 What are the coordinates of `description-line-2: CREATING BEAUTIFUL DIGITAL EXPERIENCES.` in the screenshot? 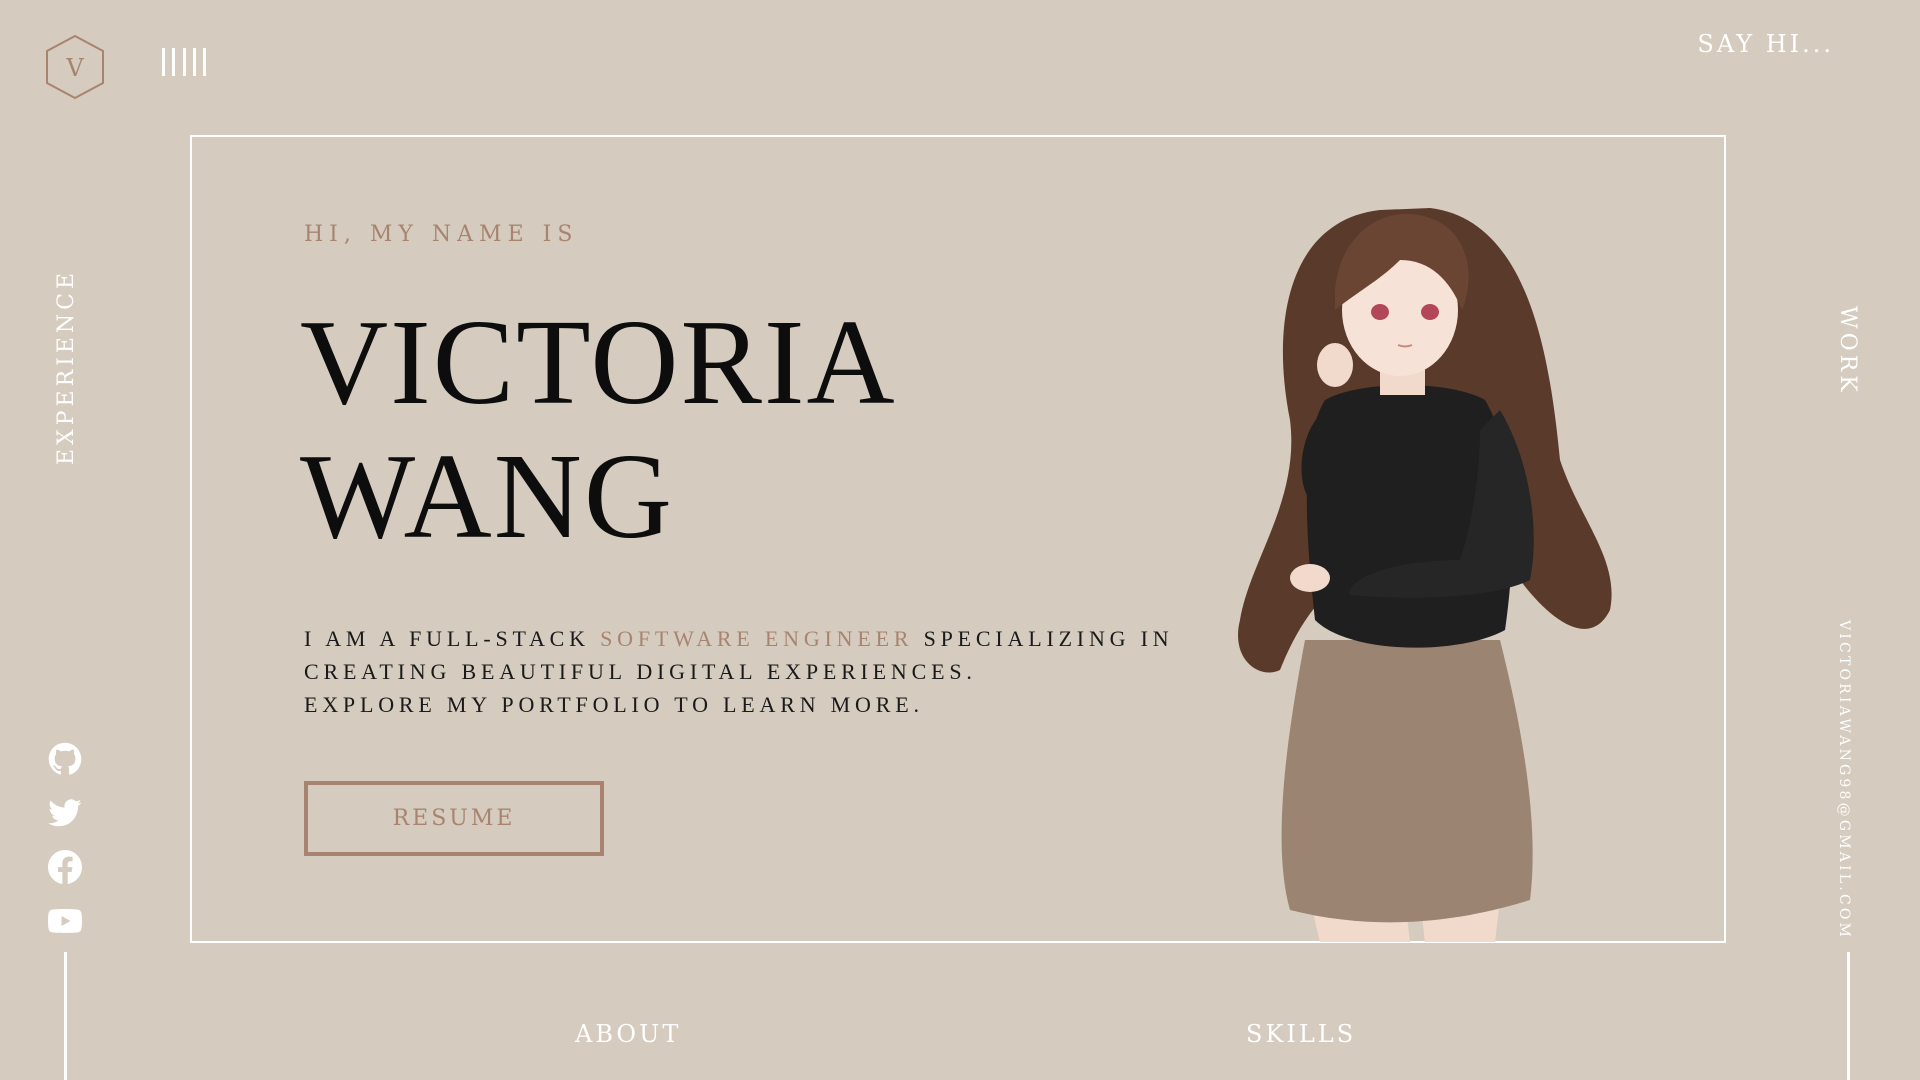 It's located at (640, 671).